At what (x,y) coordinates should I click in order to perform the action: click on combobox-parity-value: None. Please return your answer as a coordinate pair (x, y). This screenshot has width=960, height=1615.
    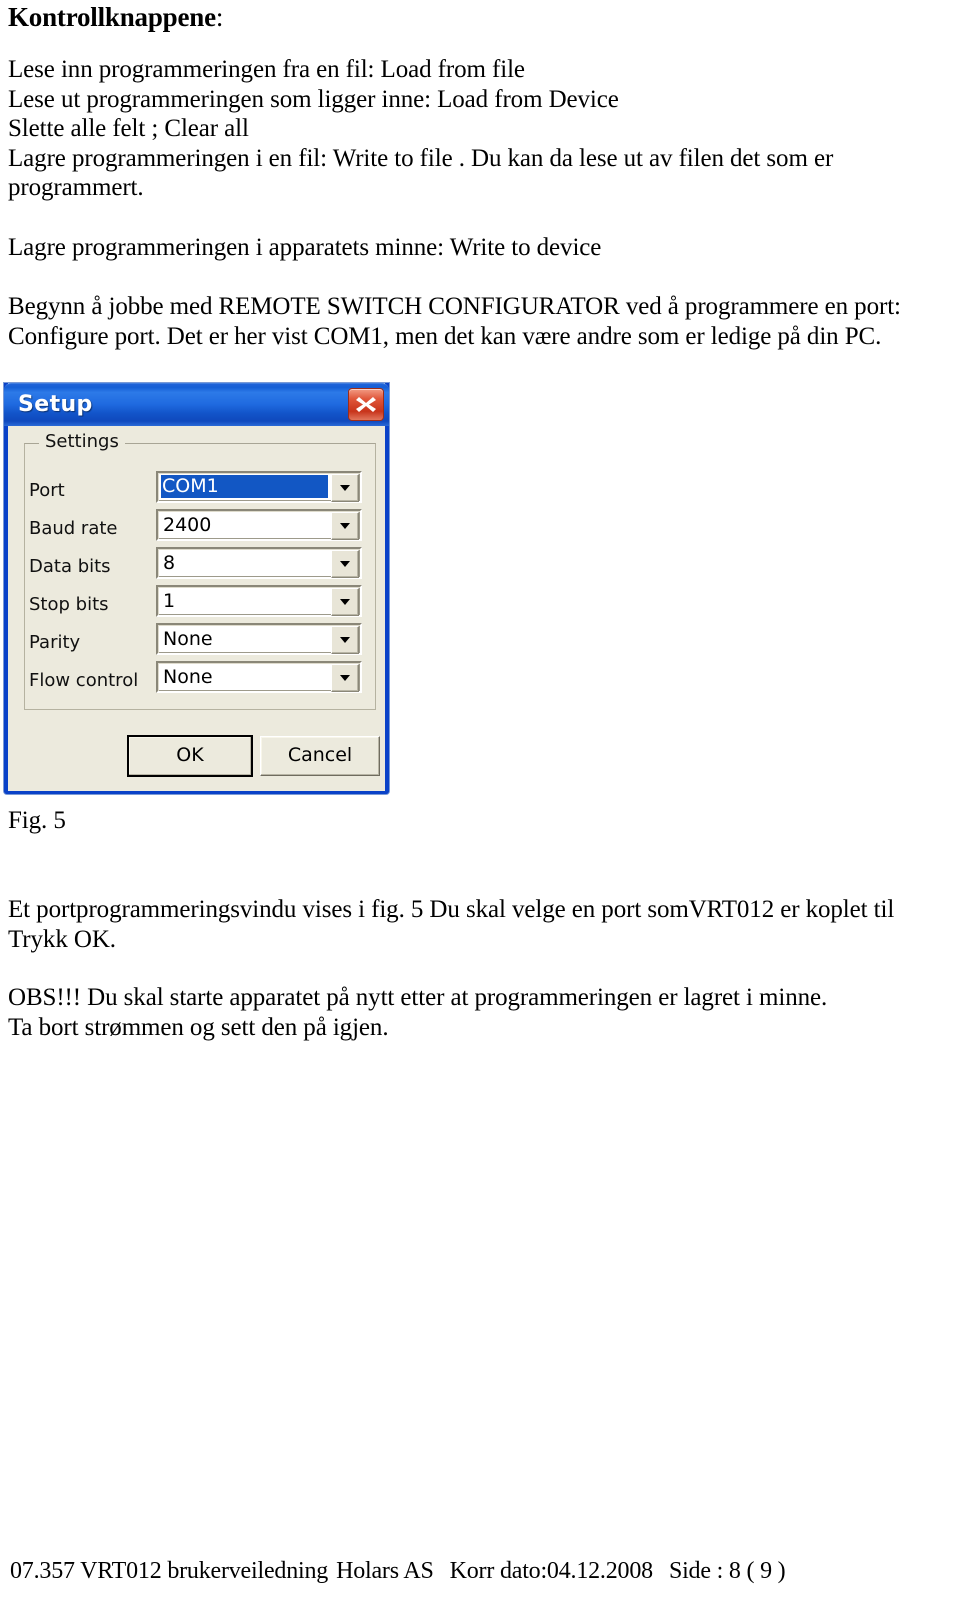
    Looking at the image, I should click on (188, 639).